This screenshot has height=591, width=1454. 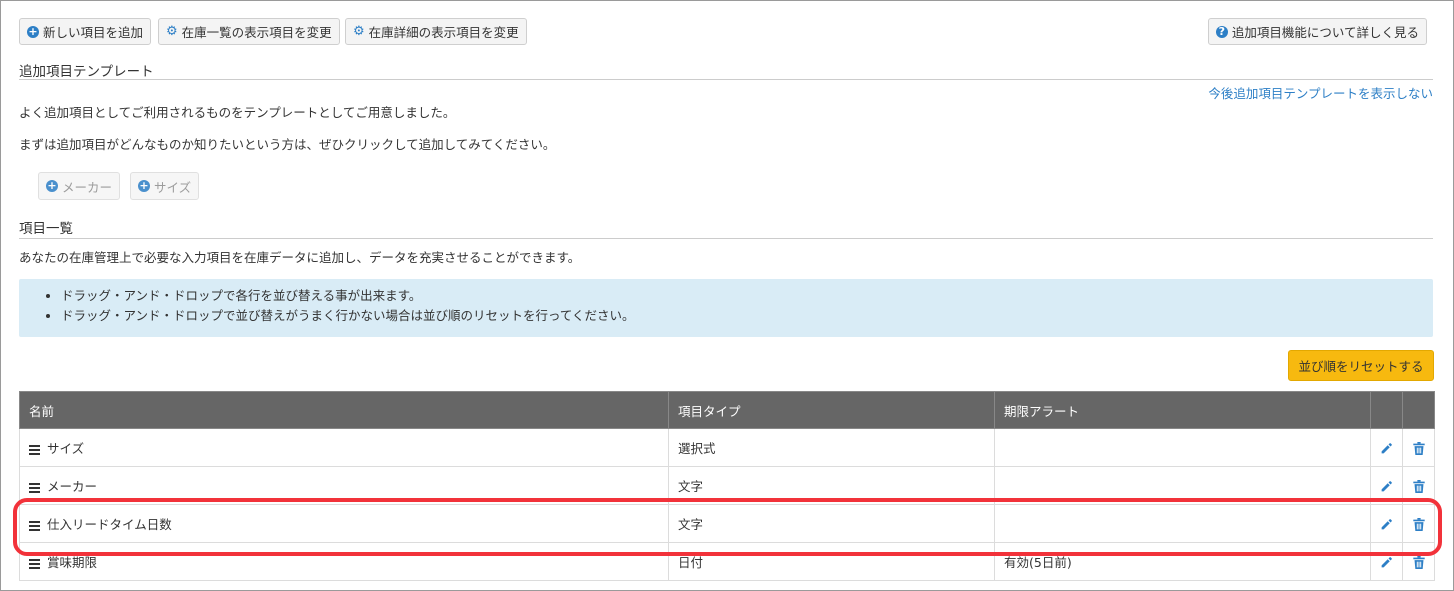 What do you see at coordinates (1386, 410) in the screenshot?
I see `column-header-edit` at bounding box center [1386, 410].